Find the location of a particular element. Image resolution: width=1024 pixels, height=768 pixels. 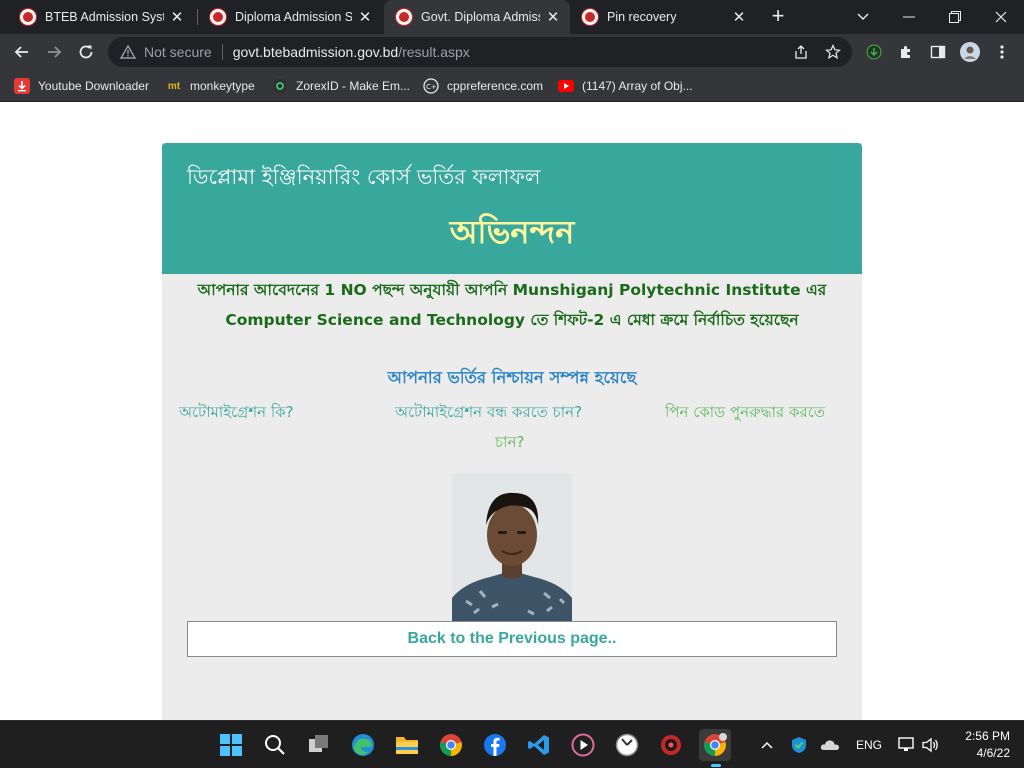

tab-title: BTEB Admission System is located at coordinates (104, 17).